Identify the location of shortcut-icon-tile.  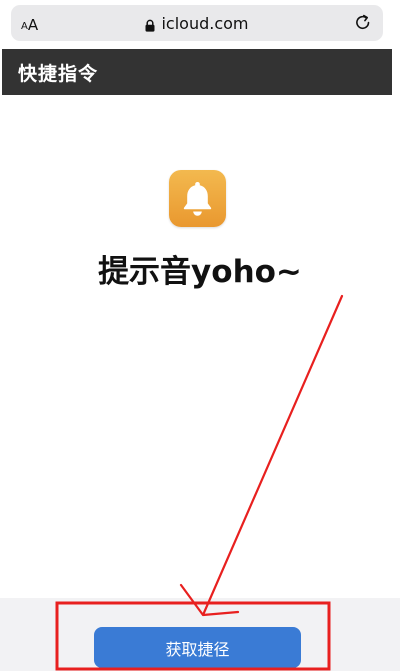
(197, 198).